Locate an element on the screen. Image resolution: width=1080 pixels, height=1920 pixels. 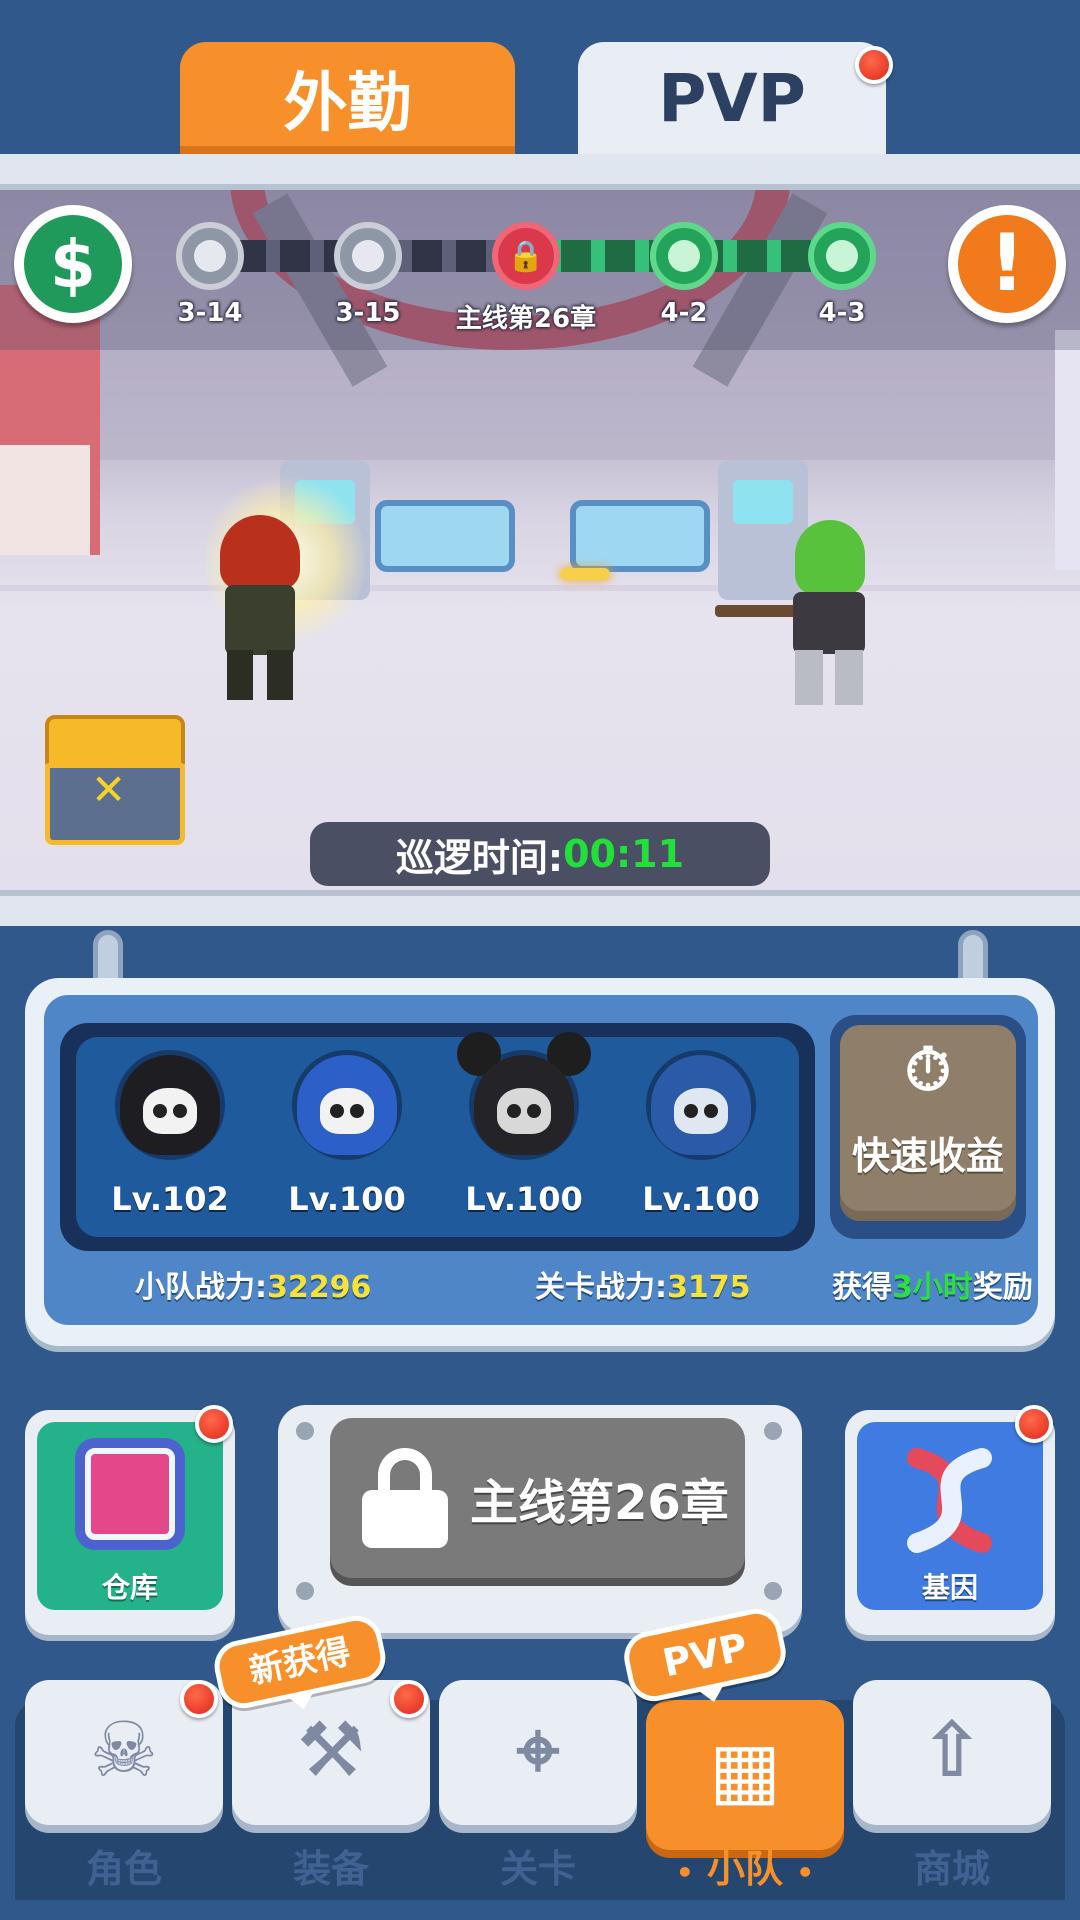
gene-button: 基因 is located at coordinates (950, 1522).